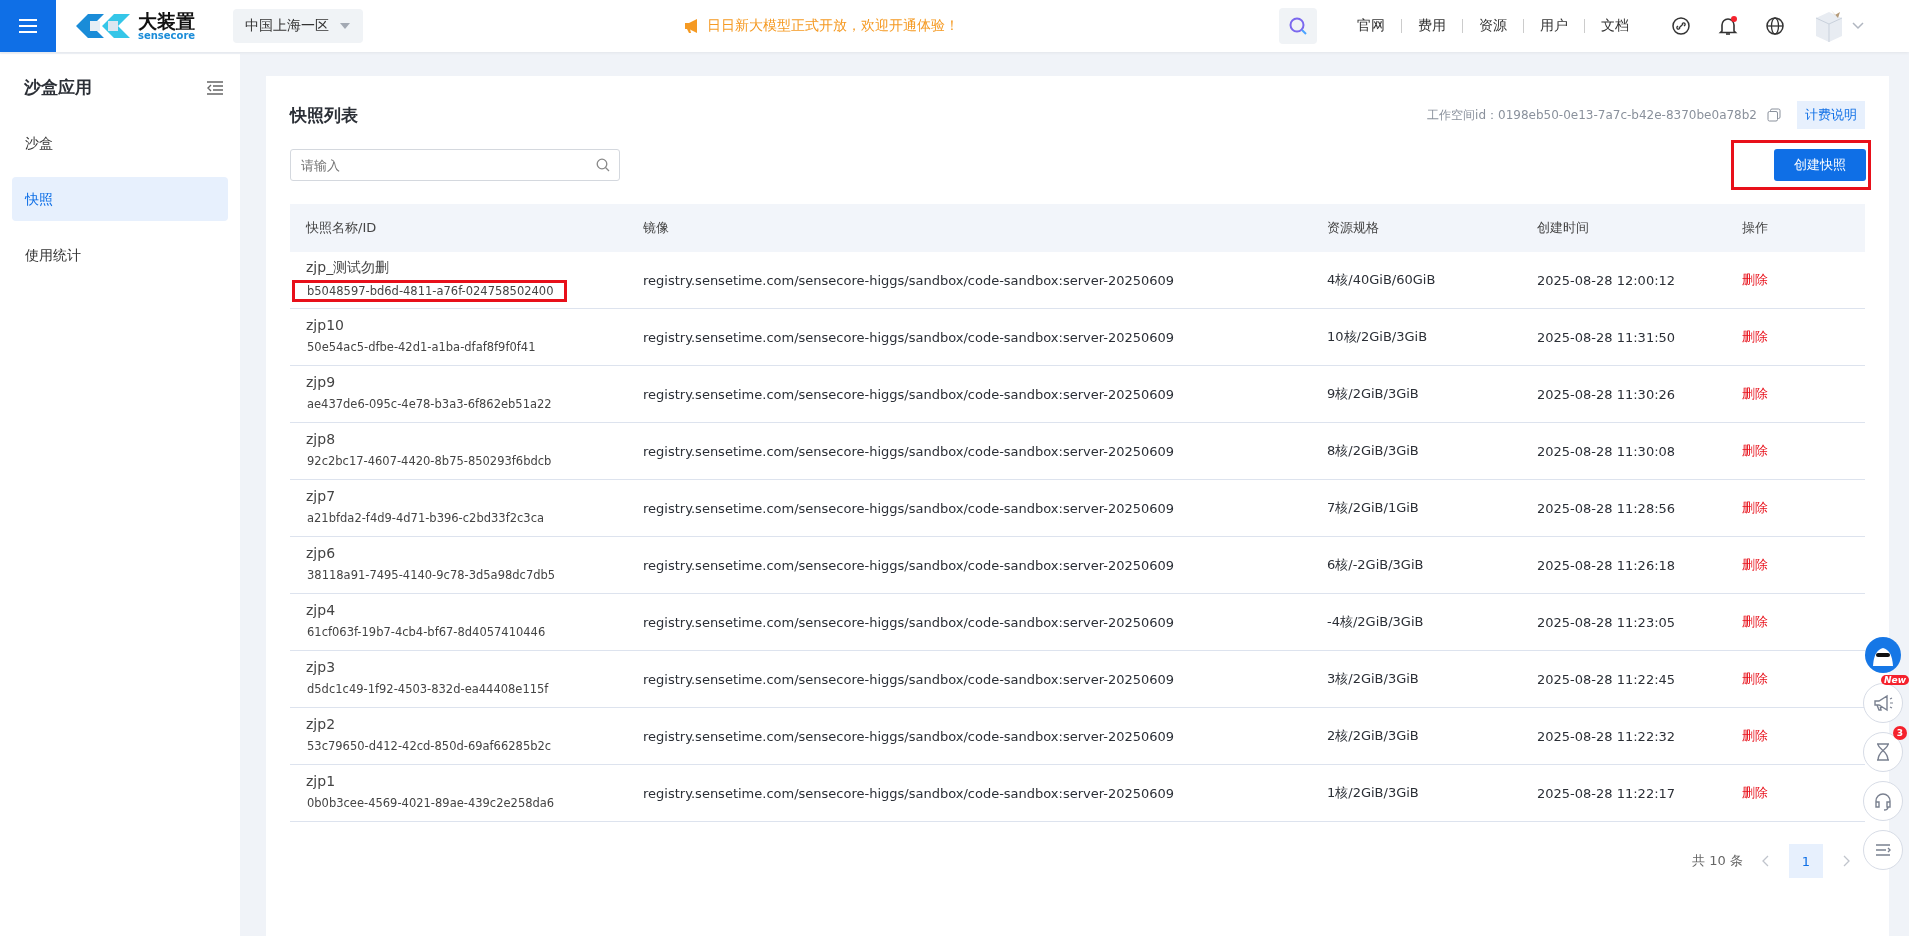  I want to click on snapshot-name: zjp2, so click(321, 723).